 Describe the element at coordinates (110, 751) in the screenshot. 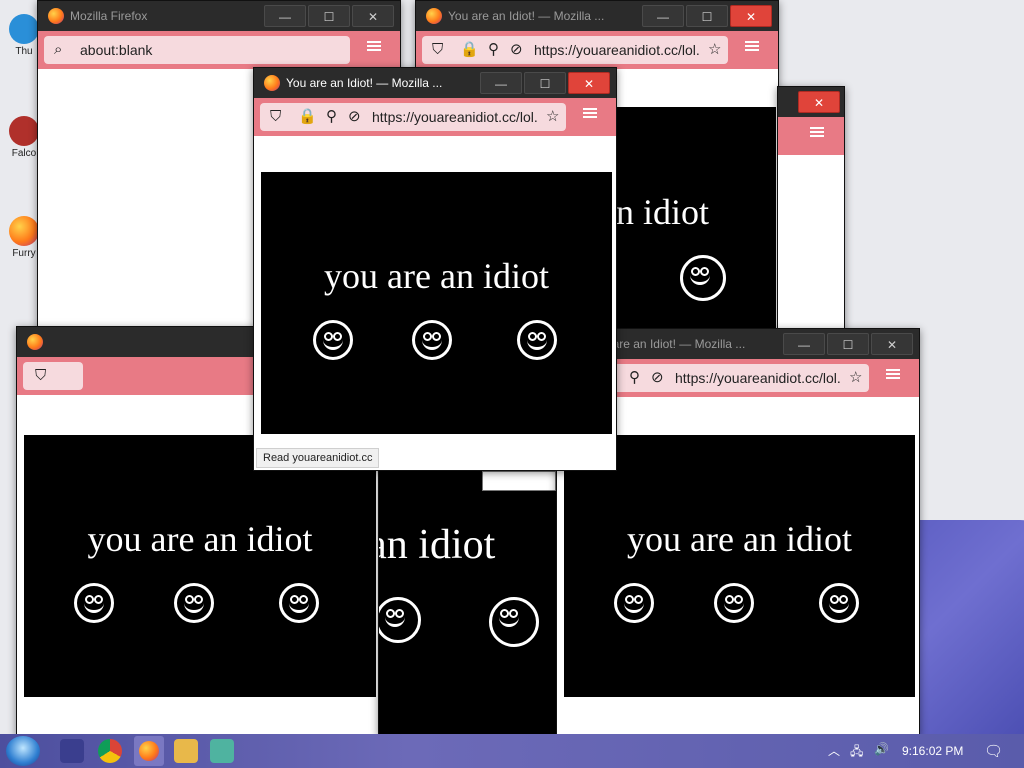

I see `chrome-icon` at that location.